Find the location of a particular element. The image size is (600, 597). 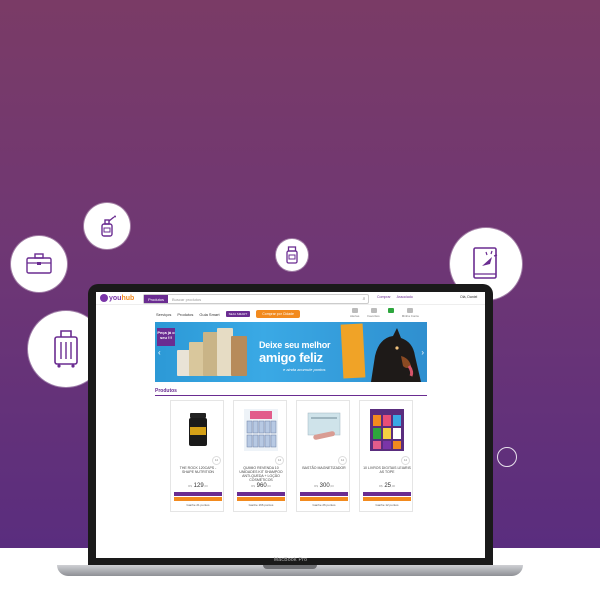

search-input: Buscar produtos is located at coordinates (266, 299).